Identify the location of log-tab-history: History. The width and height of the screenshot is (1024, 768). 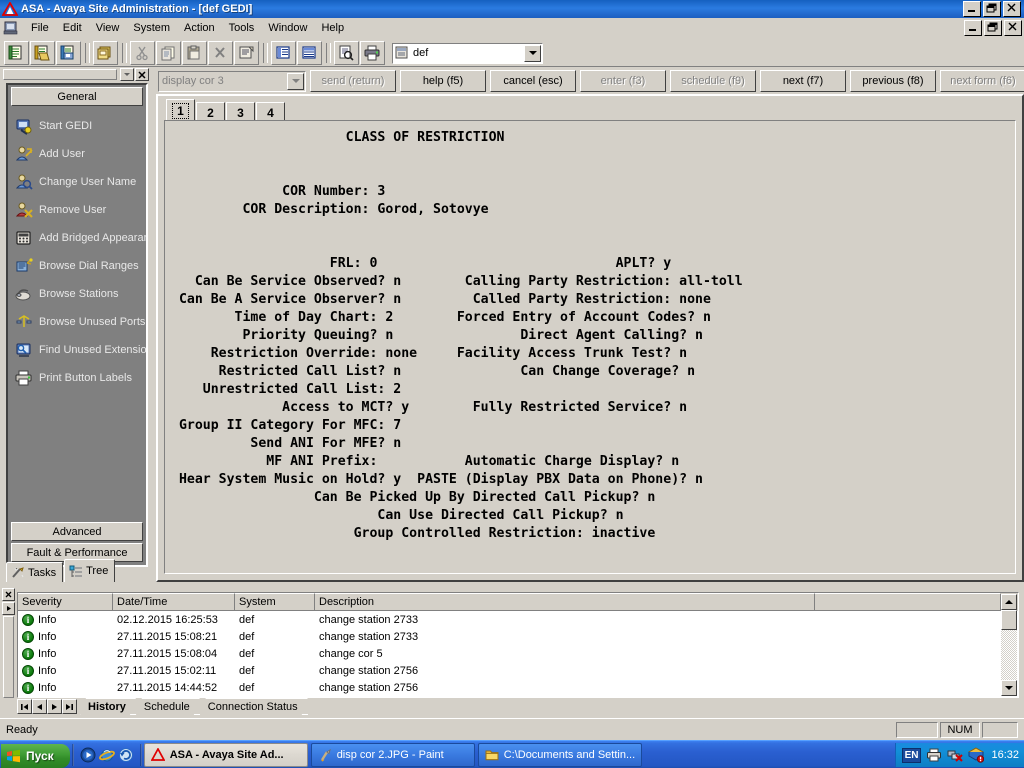
(108, 706).